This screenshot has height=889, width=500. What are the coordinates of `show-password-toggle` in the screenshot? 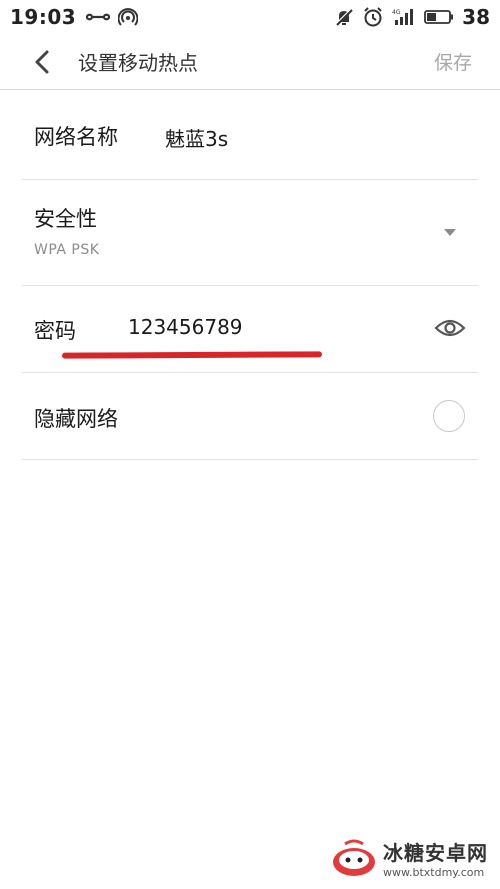 It's located at (450, 328).